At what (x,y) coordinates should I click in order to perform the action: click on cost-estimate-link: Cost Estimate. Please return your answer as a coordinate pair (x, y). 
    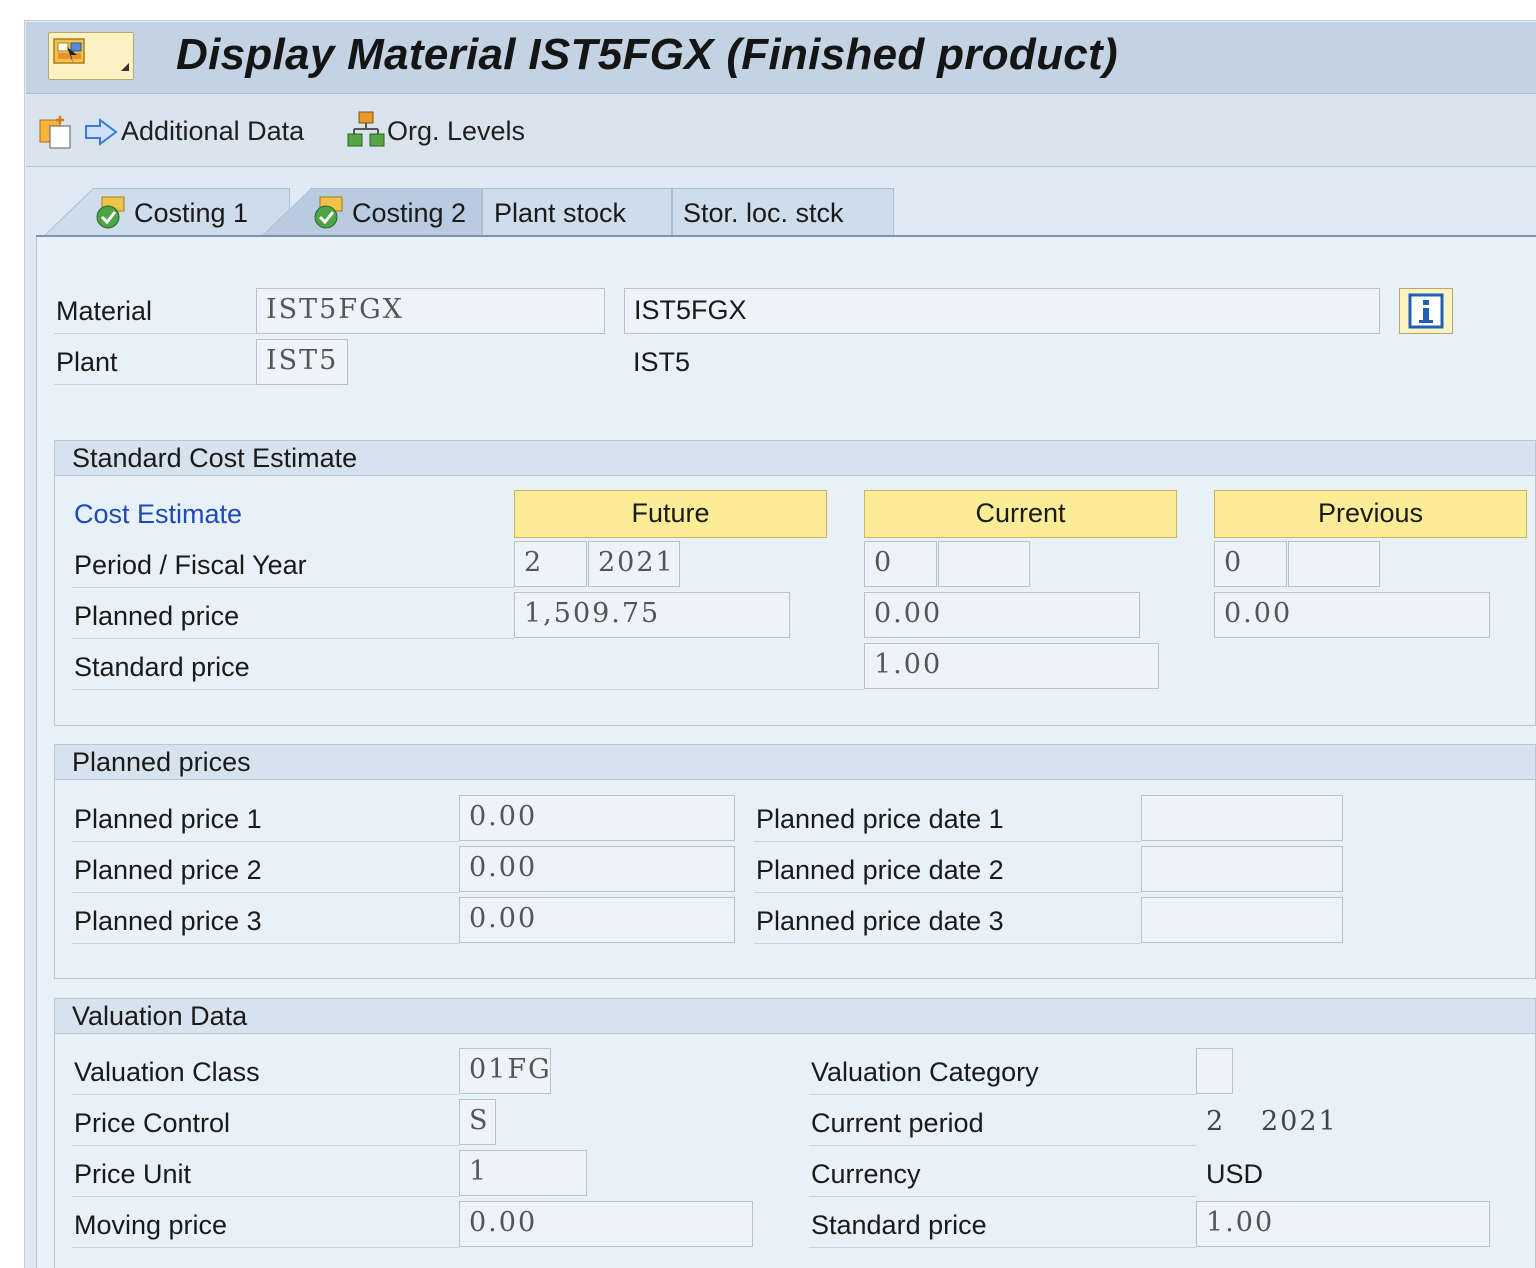
    Looking at the image, I should click on (158, 514).